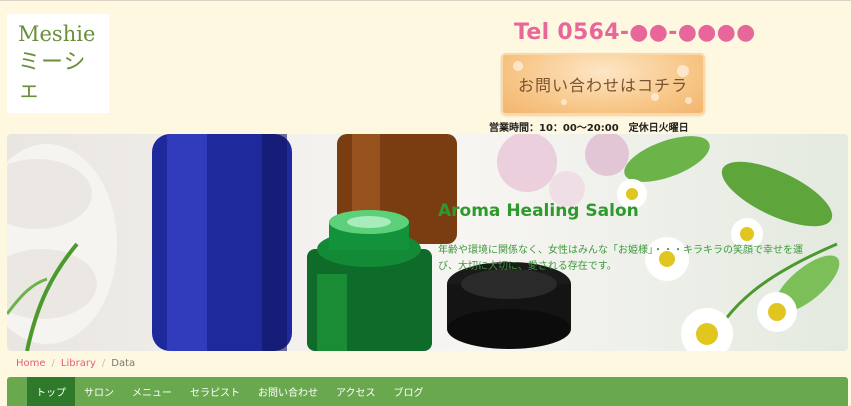  What do you see at coordinates (635, 32) in the screenshot?
I see `phone-number: Tel 0564-●●-●●●●` at bounding box center [635, 32].